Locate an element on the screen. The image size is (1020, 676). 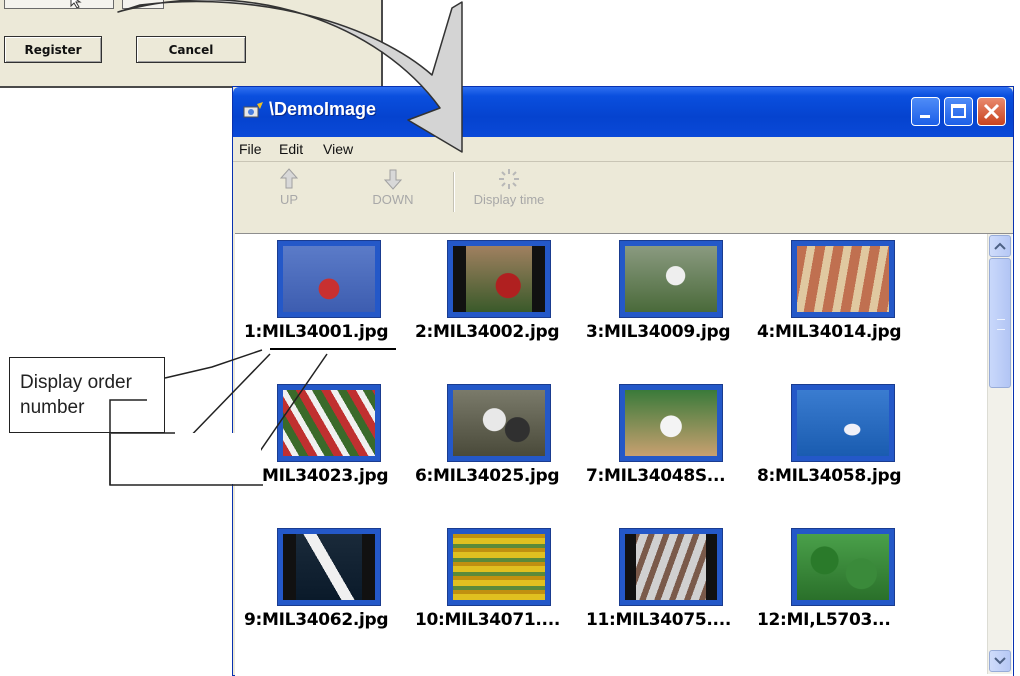
thumbnail-caption-9: 9:MIL34062.jpg is located at coordinates (316, 620).